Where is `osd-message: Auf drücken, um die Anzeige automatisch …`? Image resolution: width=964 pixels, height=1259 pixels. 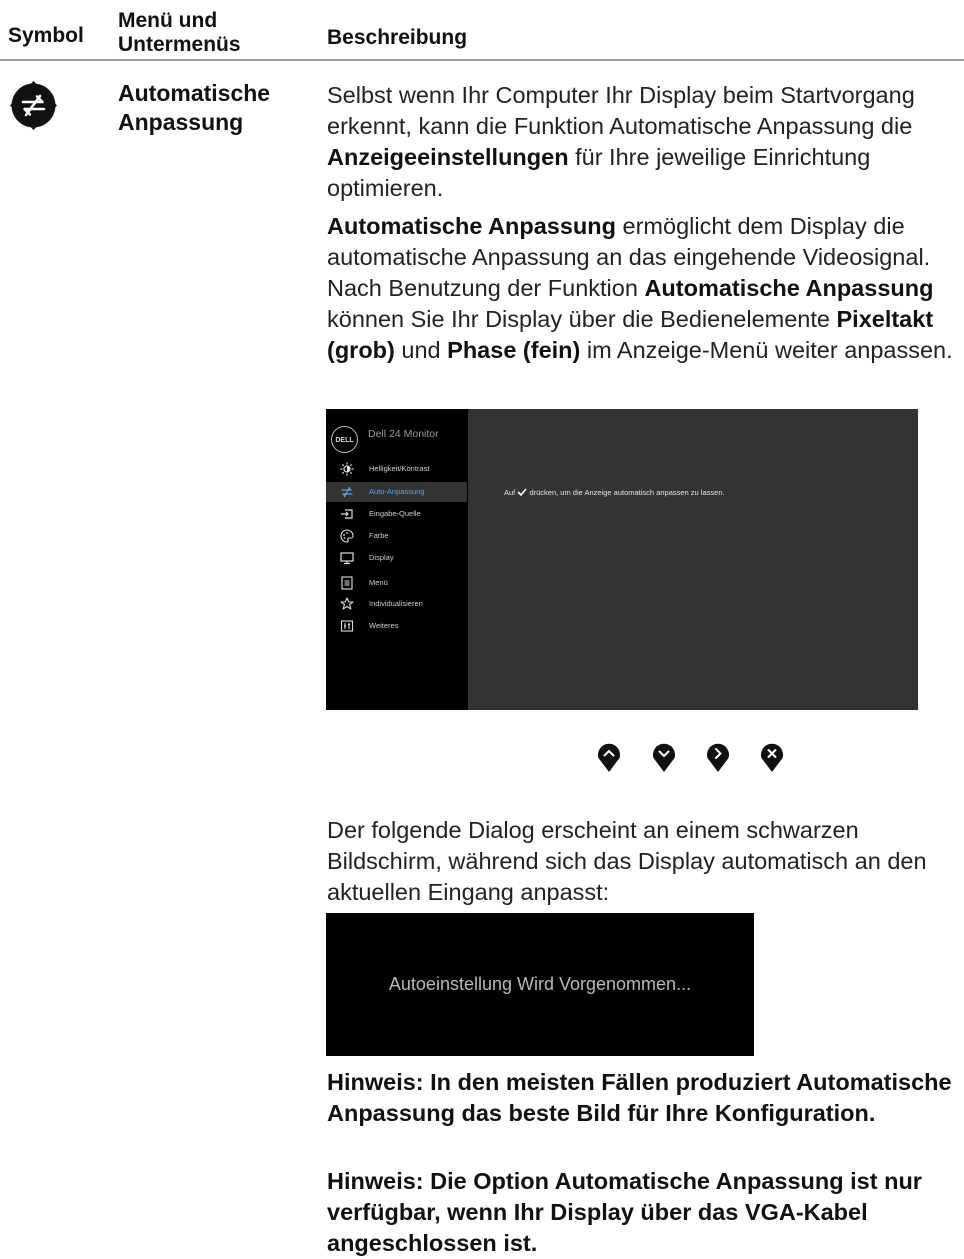 osd-message: Auf drücken, um die Anzeige automatisch … is located at coordinates (614, 492).